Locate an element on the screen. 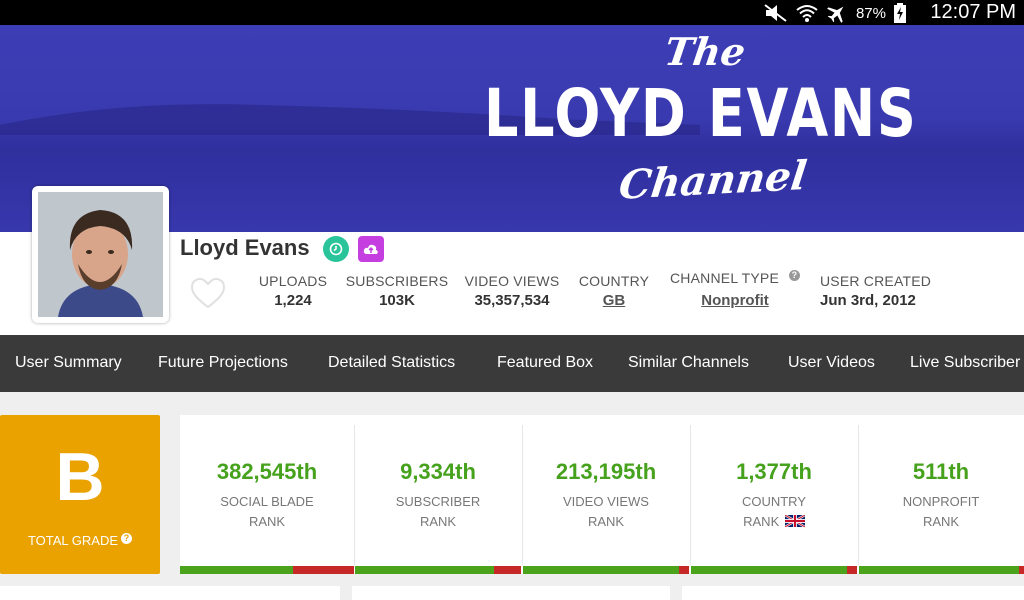  stat-value: 103K is located at coordinates (397, 300).